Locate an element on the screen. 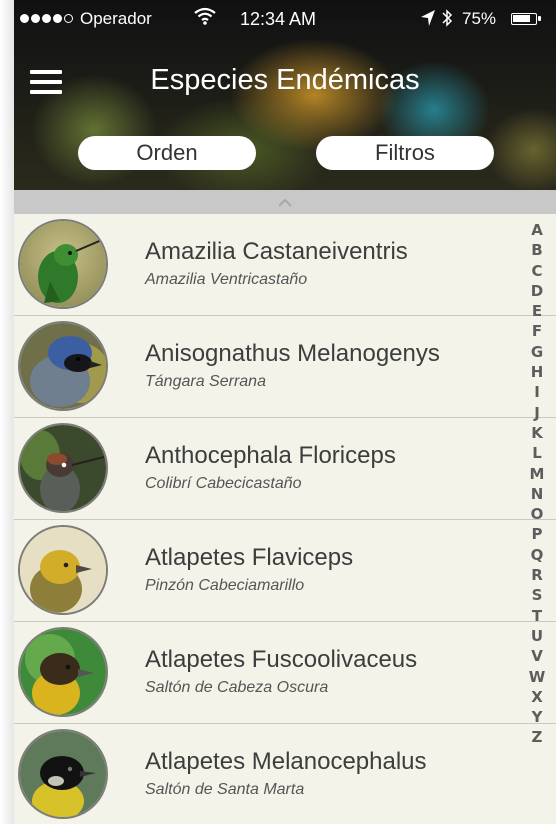 Image resolution: width=556 pixels, height=824 pixels. scientific-name: Atlapetes Flaviceps is located at coordinates (249, 557).